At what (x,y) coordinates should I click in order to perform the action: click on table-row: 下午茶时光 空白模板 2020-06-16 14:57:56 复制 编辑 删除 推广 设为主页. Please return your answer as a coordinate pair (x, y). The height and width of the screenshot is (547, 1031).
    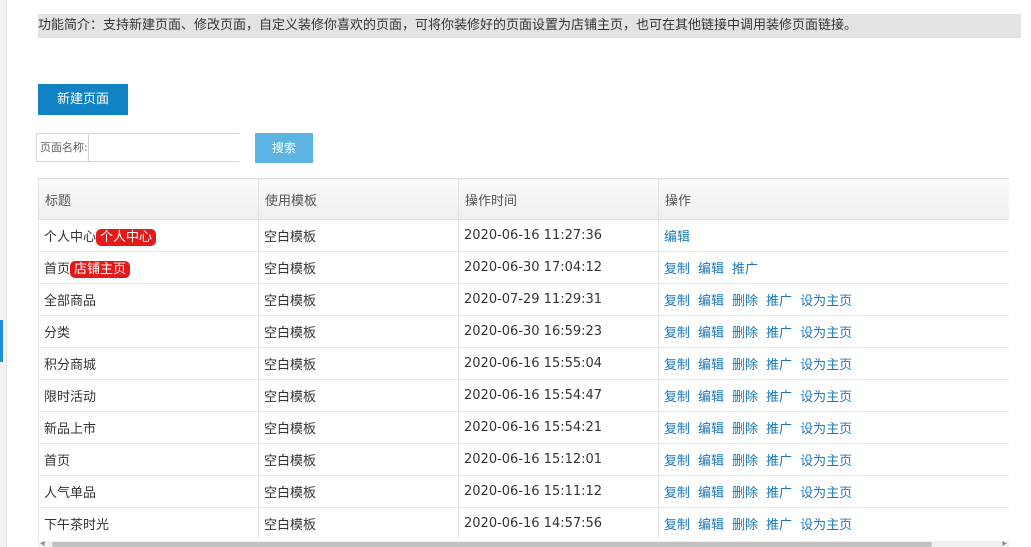
    Looking at the image, I should click on (523, 523).